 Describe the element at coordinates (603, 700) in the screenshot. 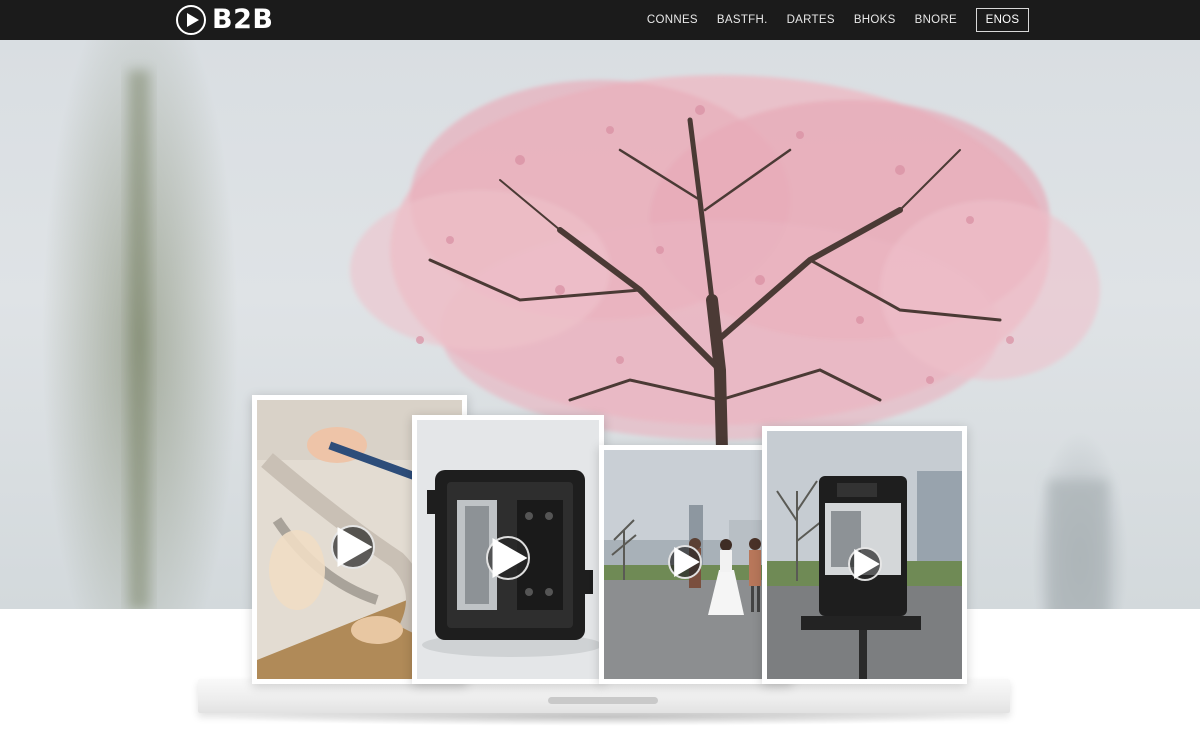

I see `stage-handle` at that location.